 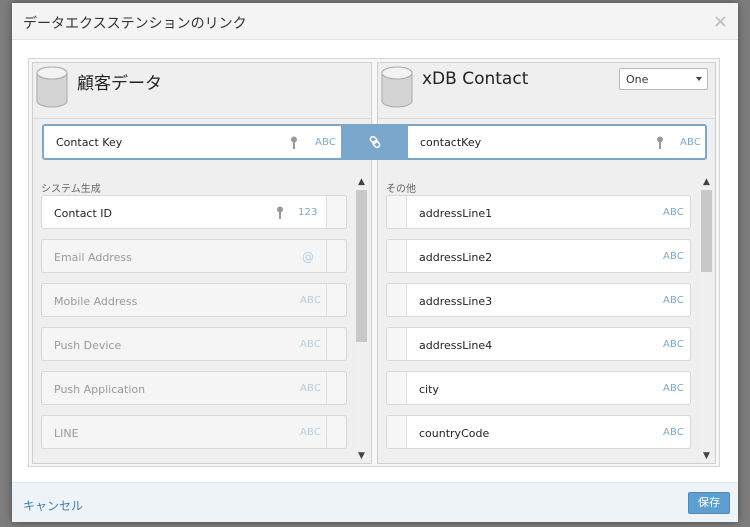 What do you see at coordinates (699, 79) in the screenshot?
I see `chevron-down-icon` at bounding box center [699, 79].